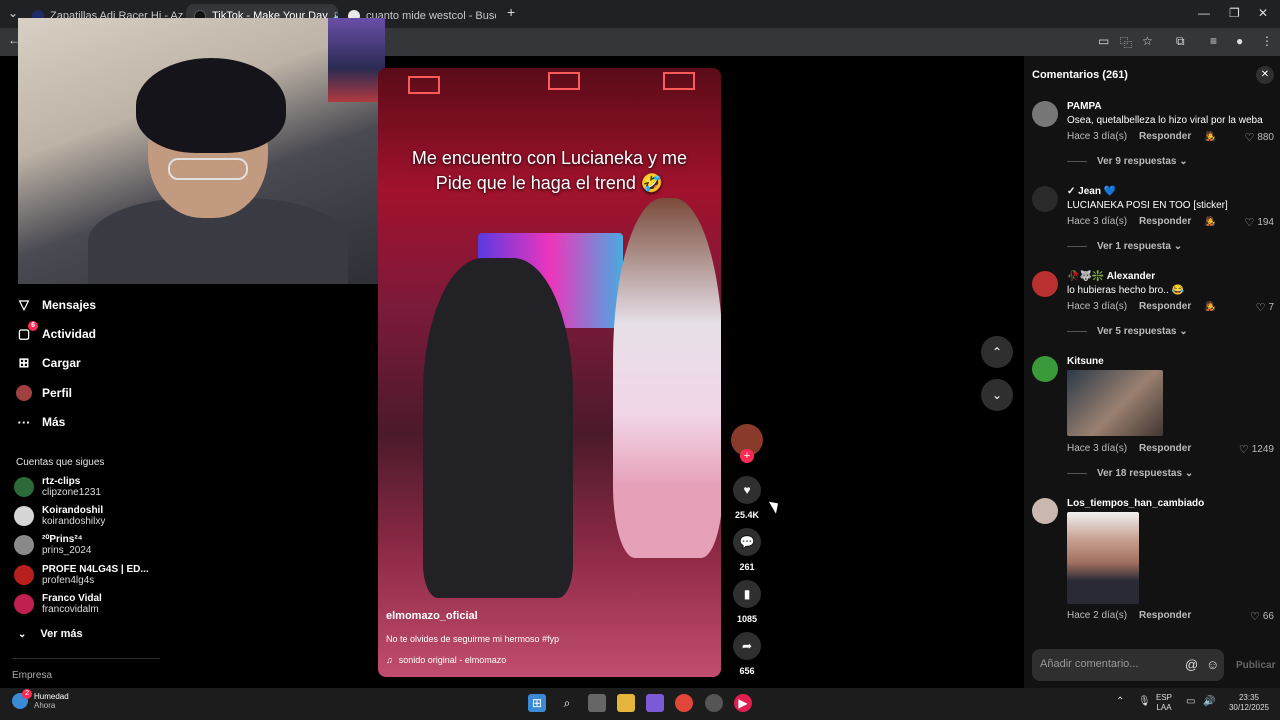 The height and width of the screenshot is (720, 1280). Describe the element at coordinates (1127, 331) in the screenshot. I see `view-replies-button: Ver 5 respuestas ⌄` at that location.